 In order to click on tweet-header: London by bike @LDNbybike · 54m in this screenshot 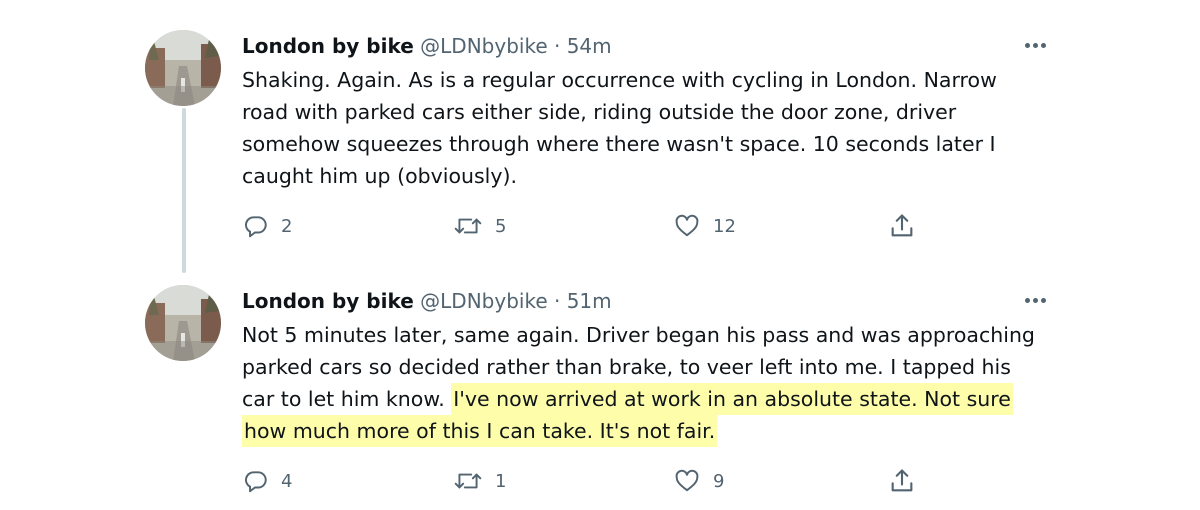, I will do `click(427, 46)`.